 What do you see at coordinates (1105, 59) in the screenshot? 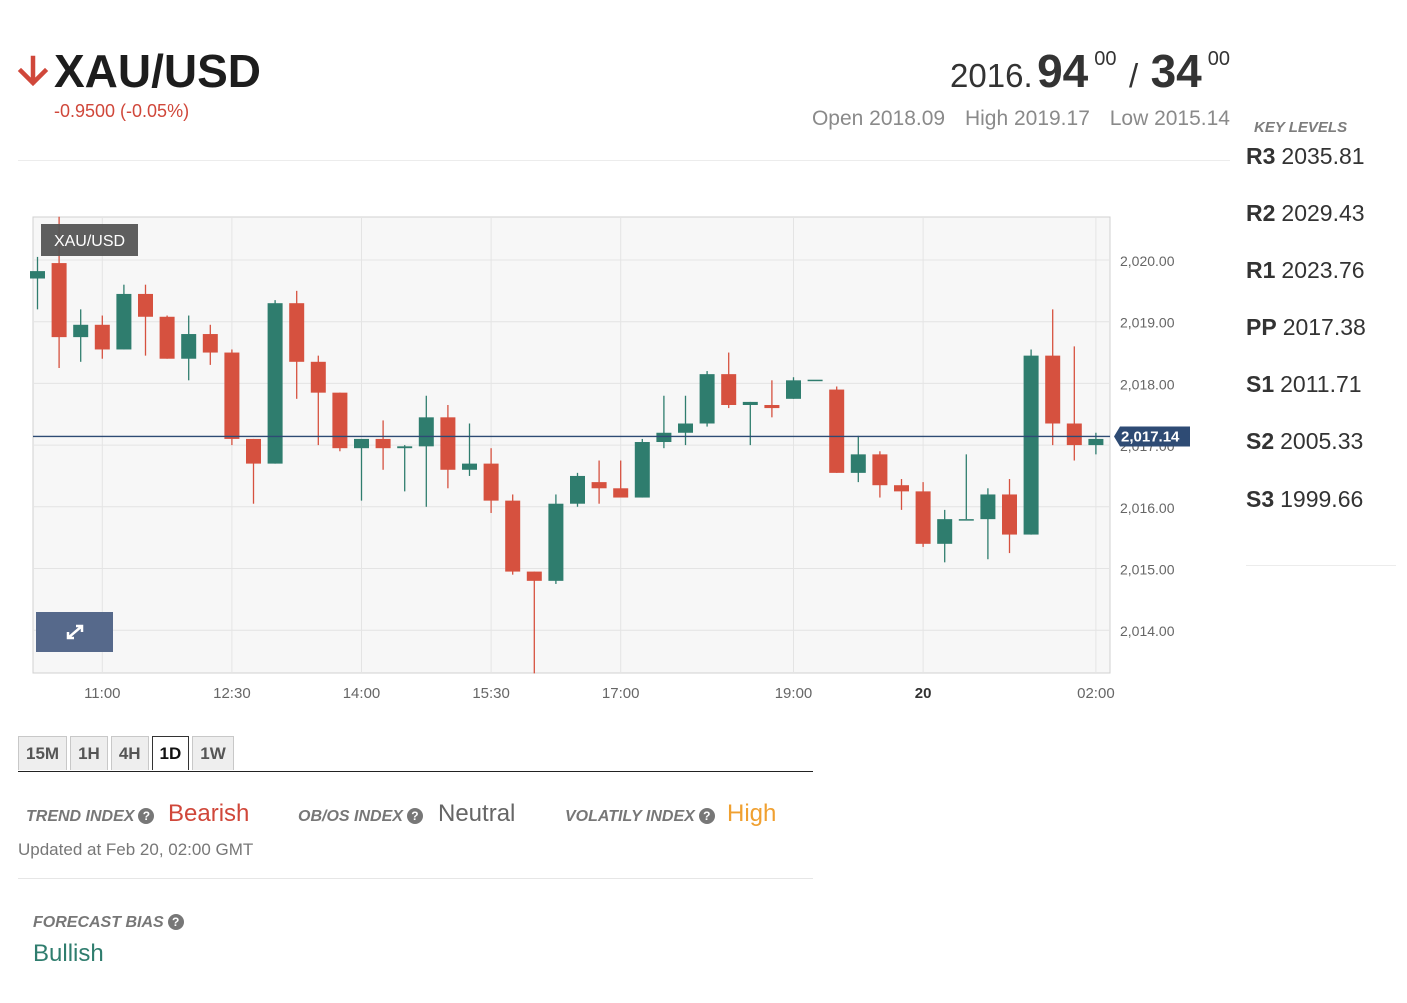
I see `bid-decimals: 00` at bounding box center [1105, 59].